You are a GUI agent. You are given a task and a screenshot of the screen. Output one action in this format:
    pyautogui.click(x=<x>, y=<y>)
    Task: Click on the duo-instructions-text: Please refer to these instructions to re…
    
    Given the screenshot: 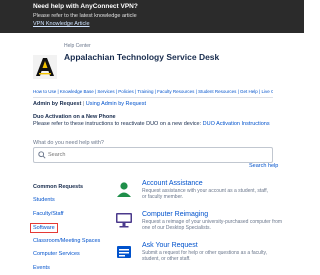 What is the action you would take?
    pyautogui.click(x=117, y=124)
    